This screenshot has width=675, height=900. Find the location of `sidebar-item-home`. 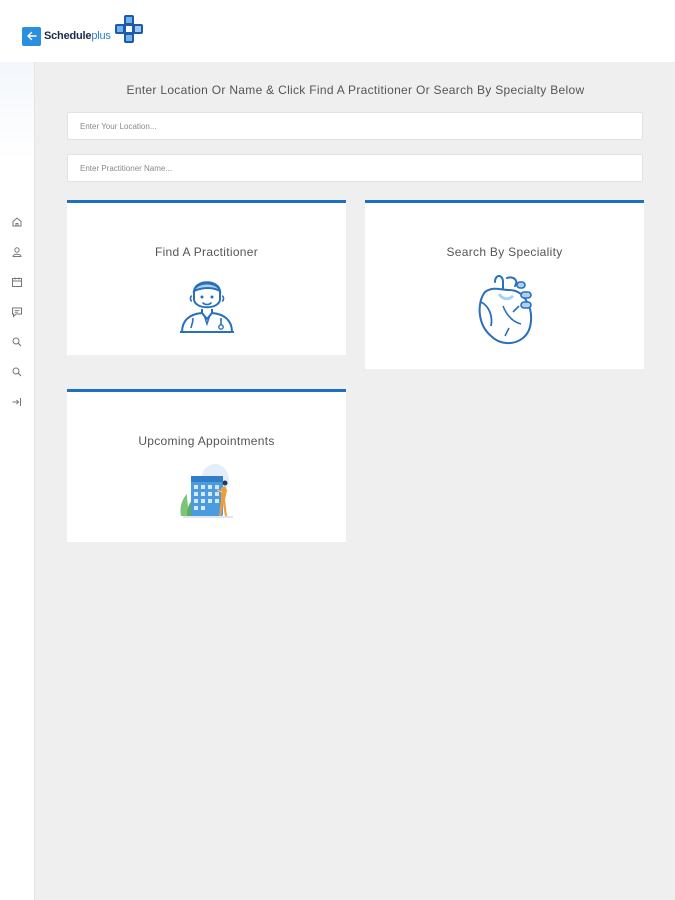

sidebar-item-home is located at coordinates (17, 222).